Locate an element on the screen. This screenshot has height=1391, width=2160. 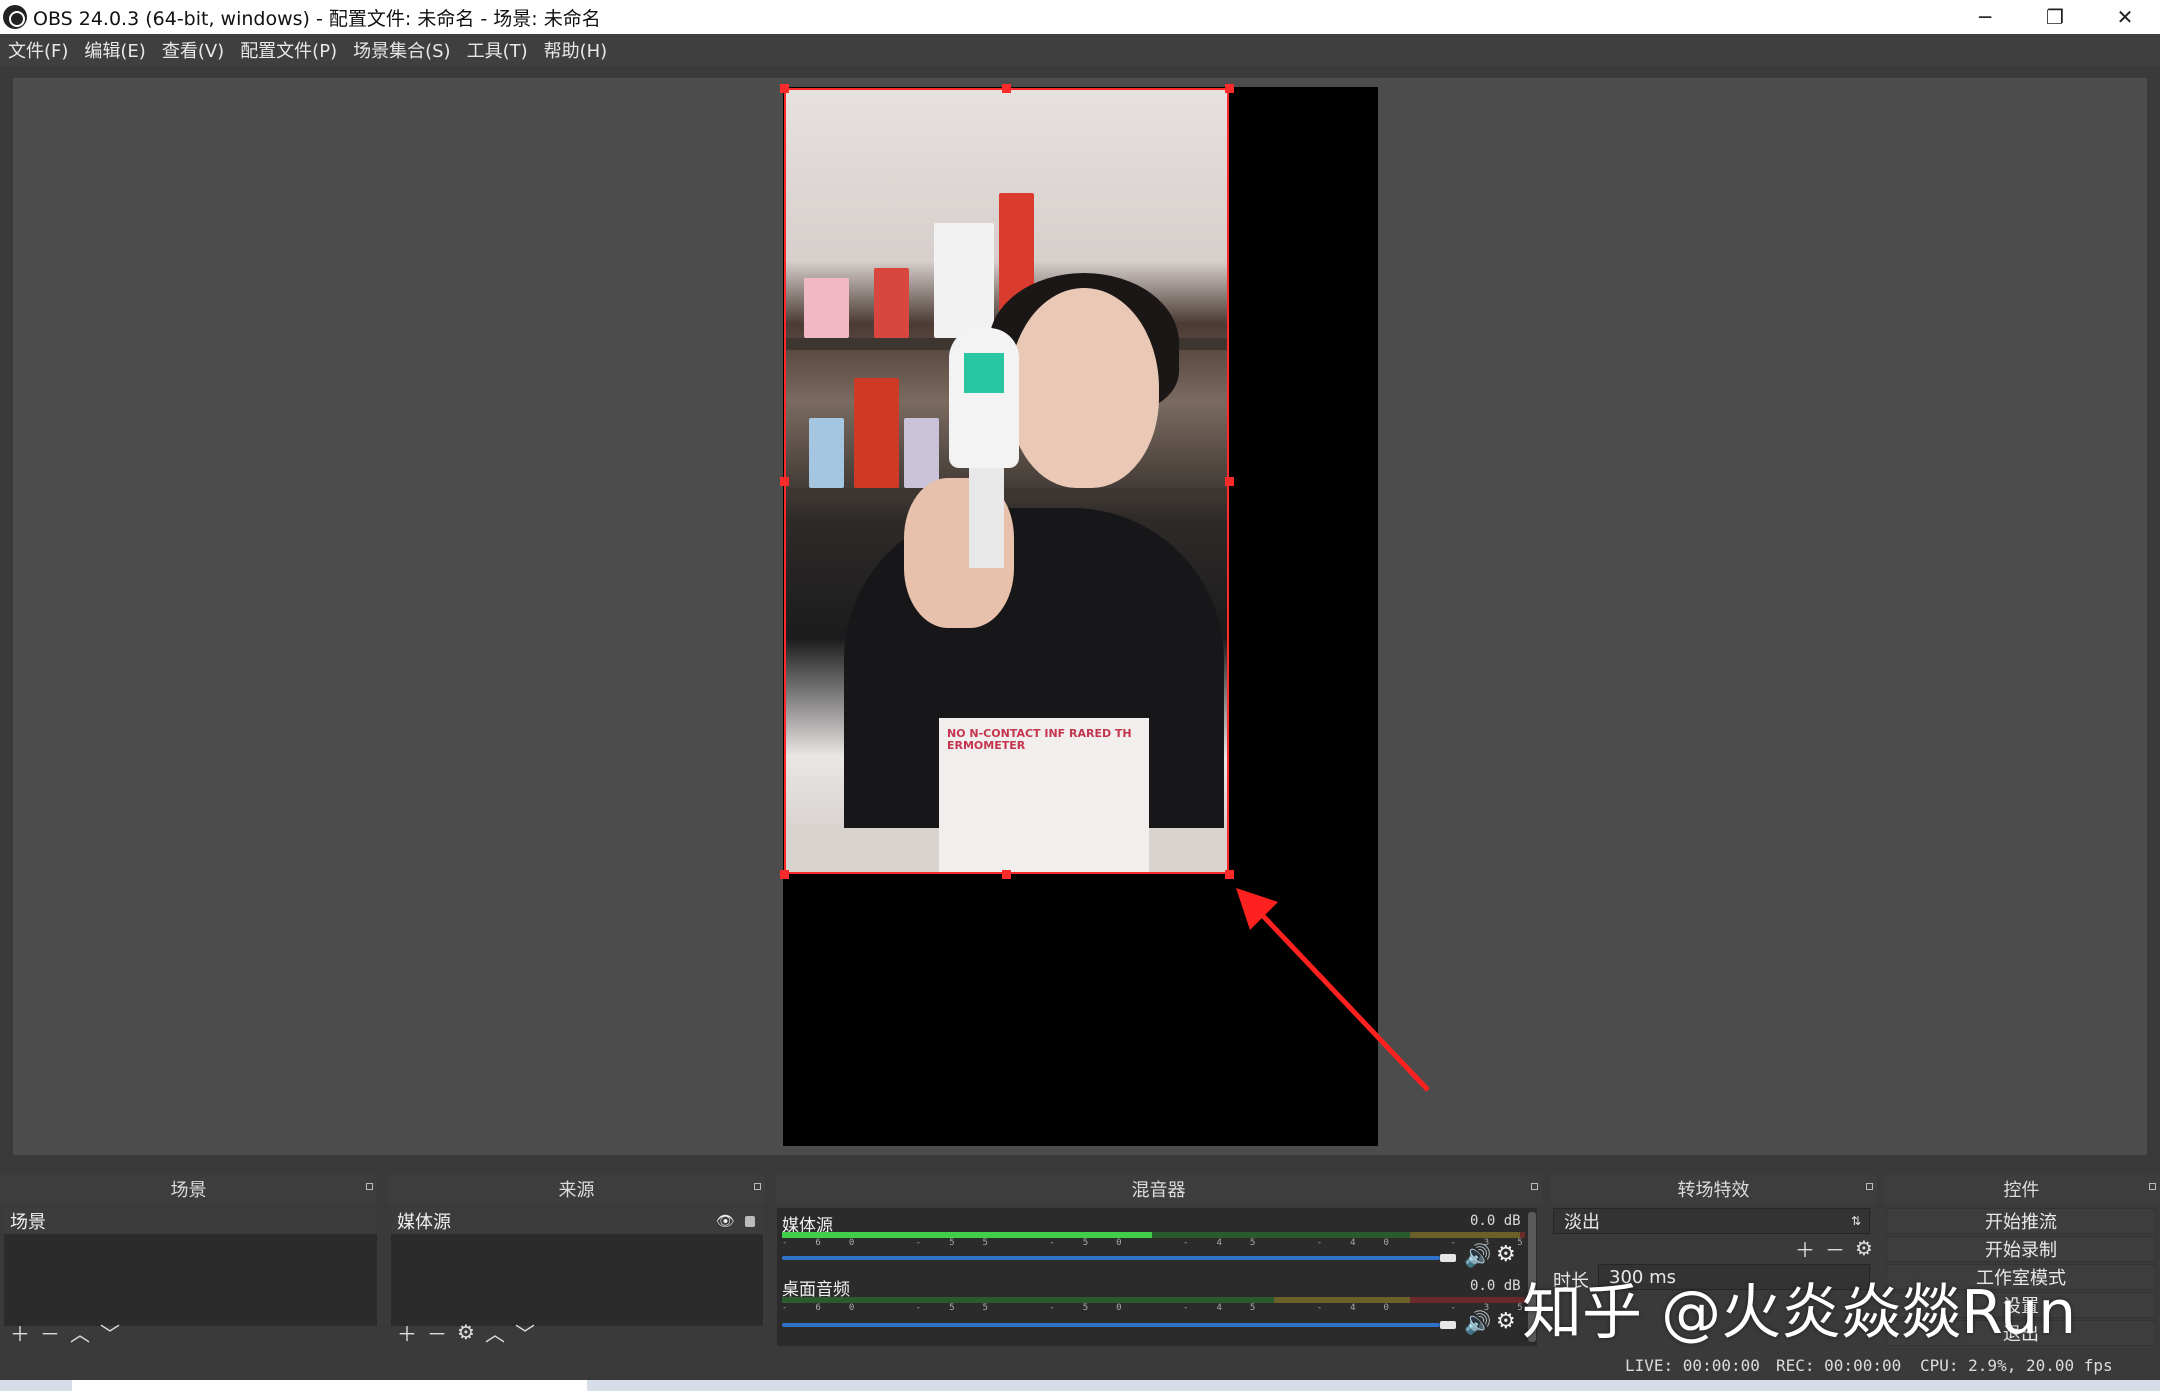
menu-profile: 配置文件(P) is located at coordinates (288, 50).